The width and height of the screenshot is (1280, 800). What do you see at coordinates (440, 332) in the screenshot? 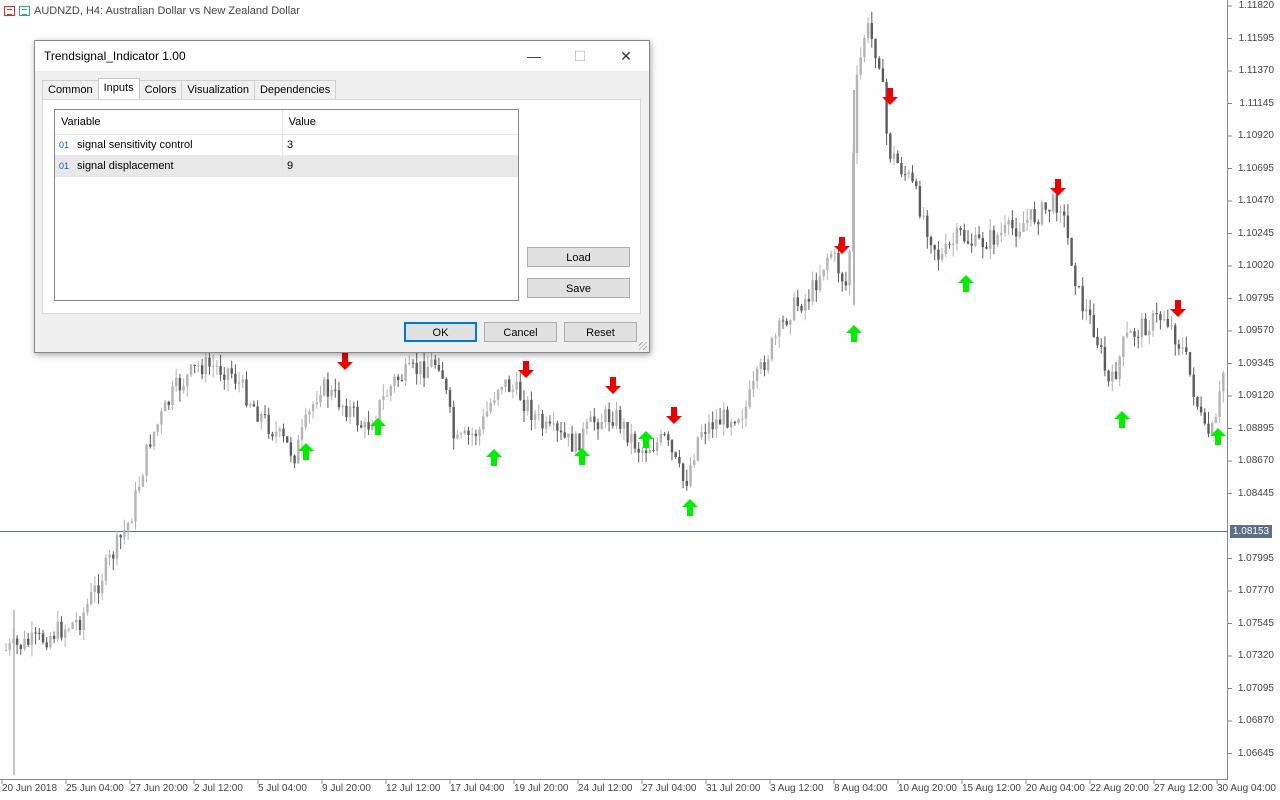
I see `ok-button: OK` at bounding box center [440, 332].